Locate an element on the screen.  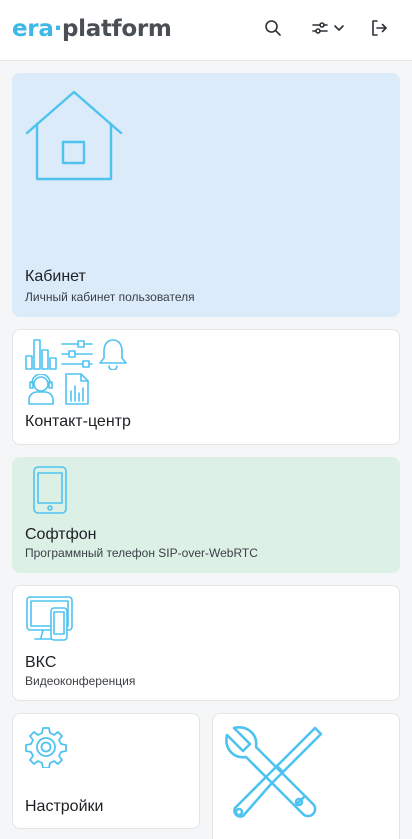
devices-icon is located at coordinates (50, 619).